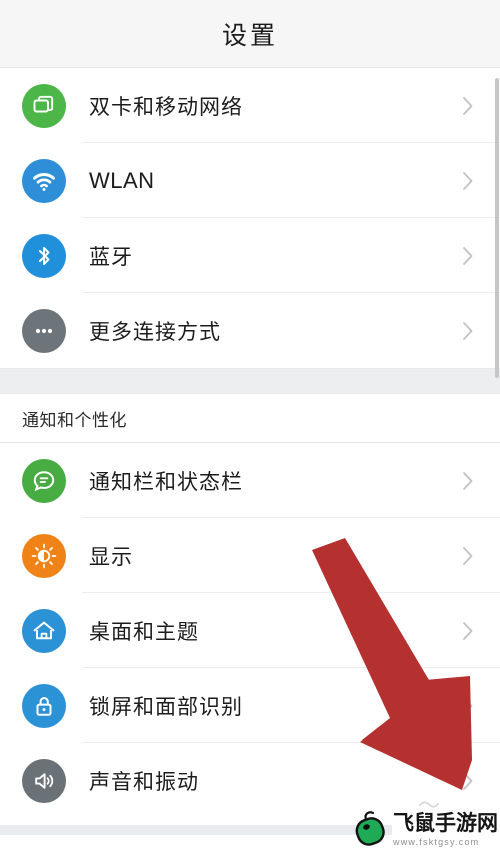 This screenshot has width=500, height=858. I want to click on scrollbar-thumb, so click(497, 228).